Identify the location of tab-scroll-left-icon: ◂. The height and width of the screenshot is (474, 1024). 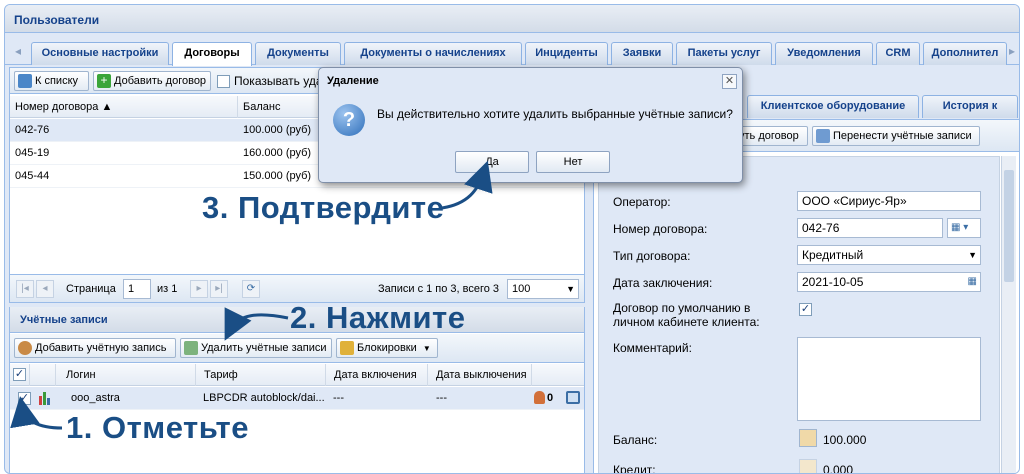
(18, 51).